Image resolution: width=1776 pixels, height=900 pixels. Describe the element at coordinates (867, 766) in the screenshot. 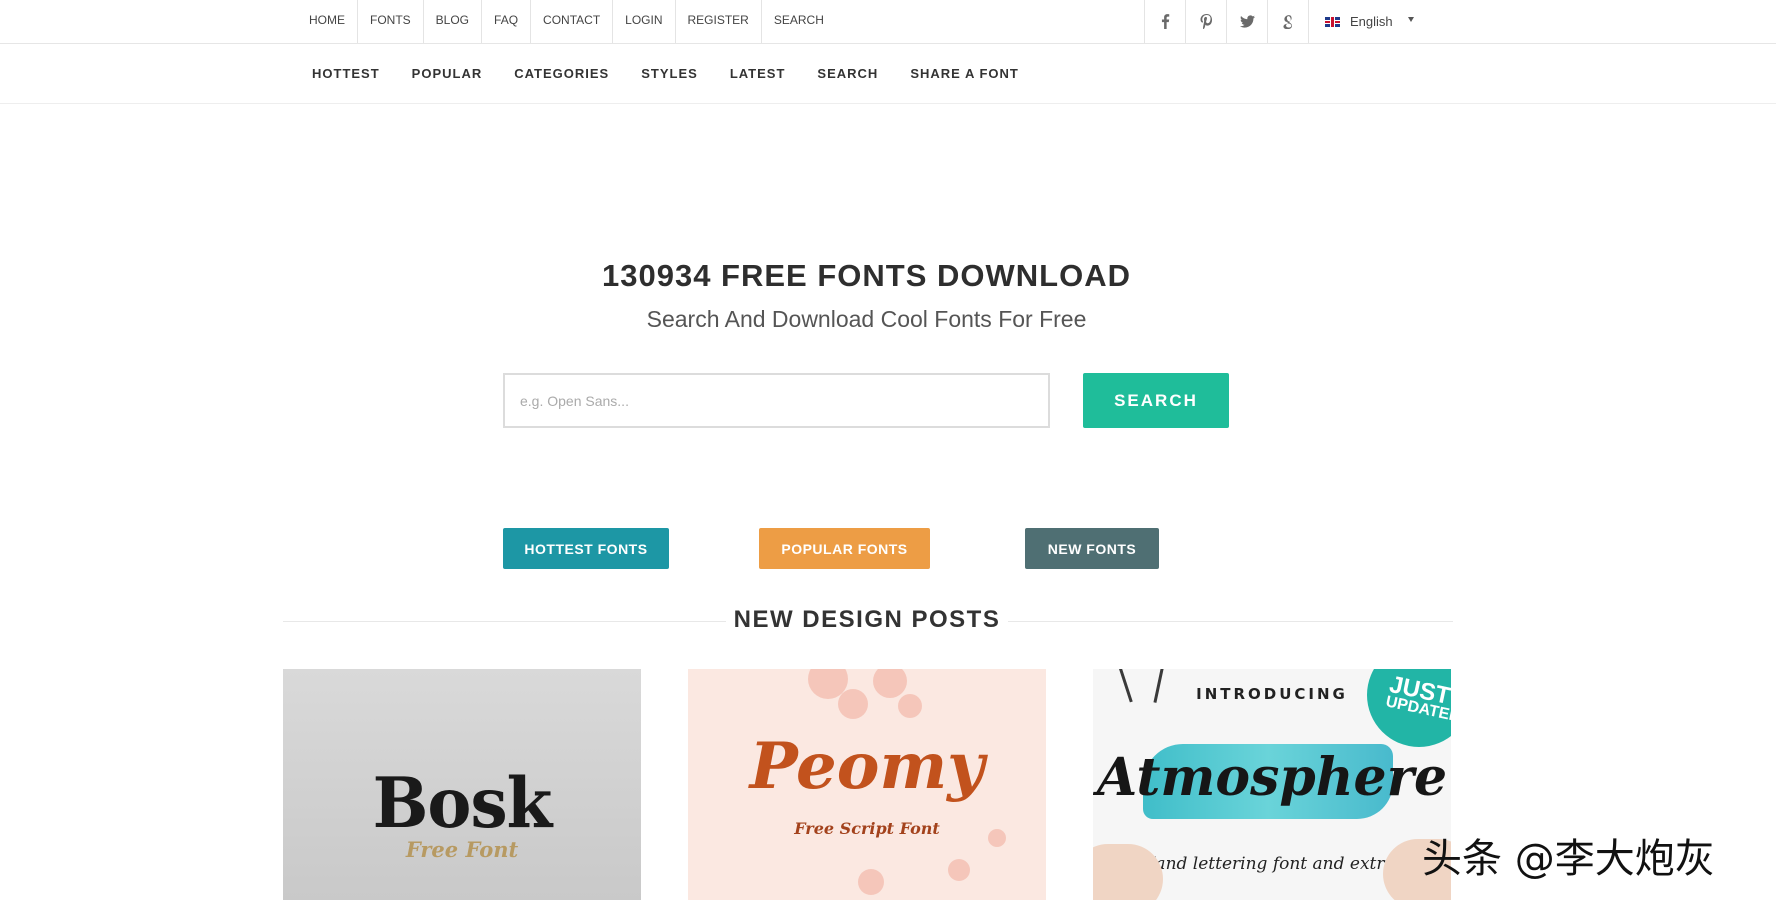

I see `post-card-title: Peomy` at that location.